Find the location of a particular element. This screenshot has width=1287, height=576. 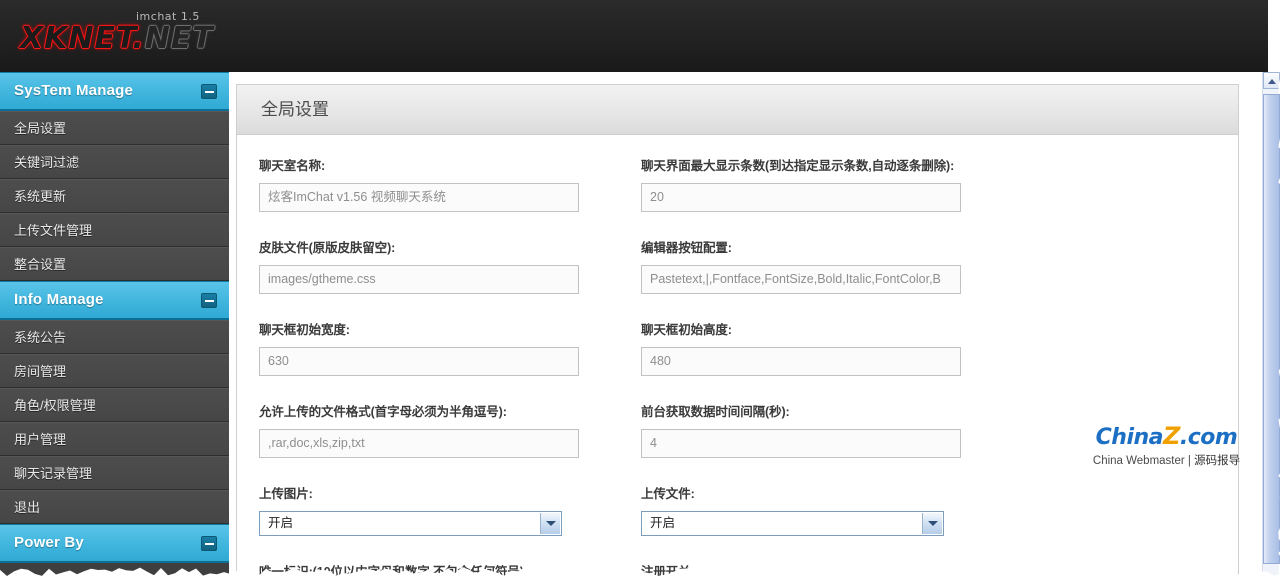

allowed-file-types-input: ,rar,doc,xls,zip,txt is located at coordinates (419, 443).